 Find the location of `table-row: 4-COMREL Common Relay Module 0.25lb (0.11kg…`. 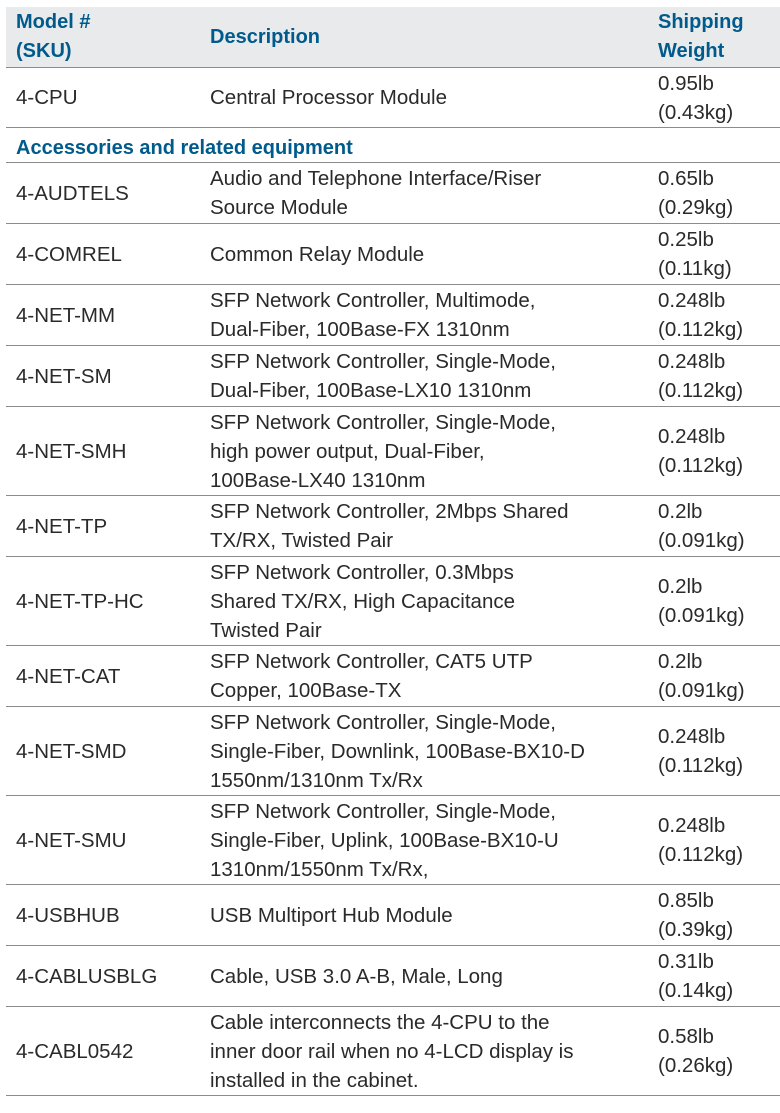

table-row: 4-COMREL Common Relay Module 0.25lb (0.11kg… is located at coordinates (393, 254).